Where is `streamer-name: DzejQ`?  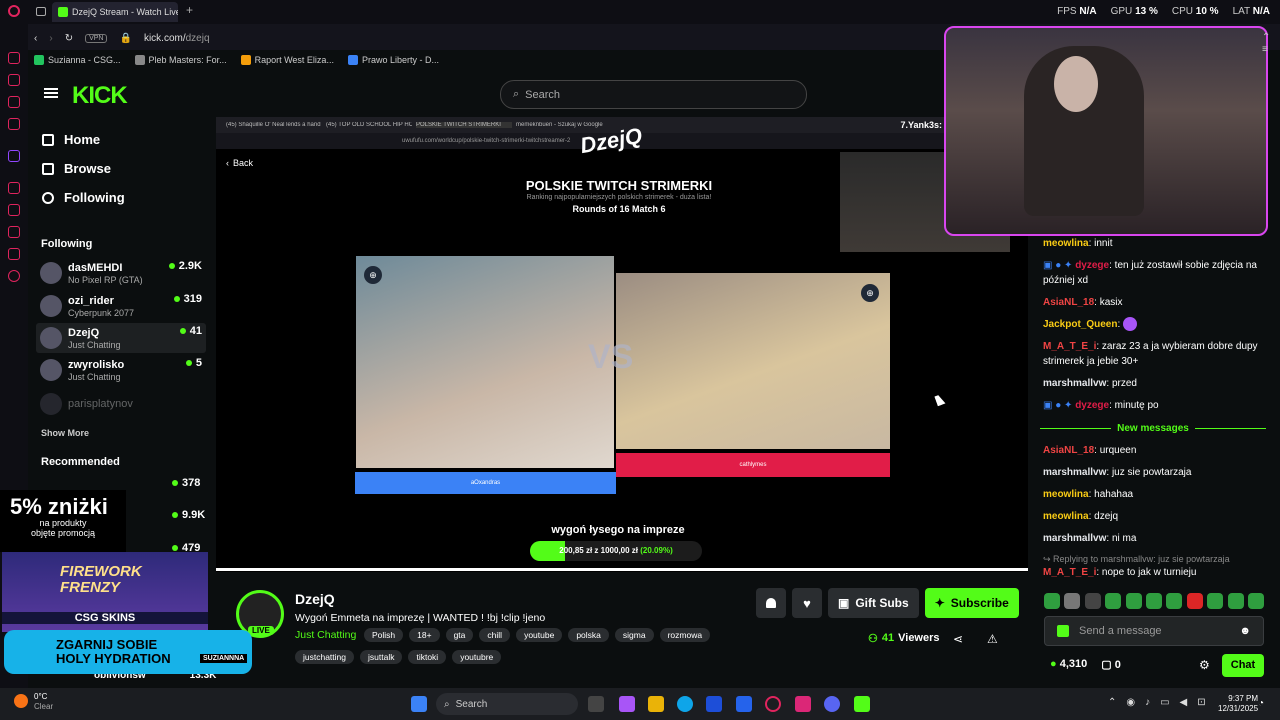
streamer-name: DzejQ is located at coordinates (315, 599).